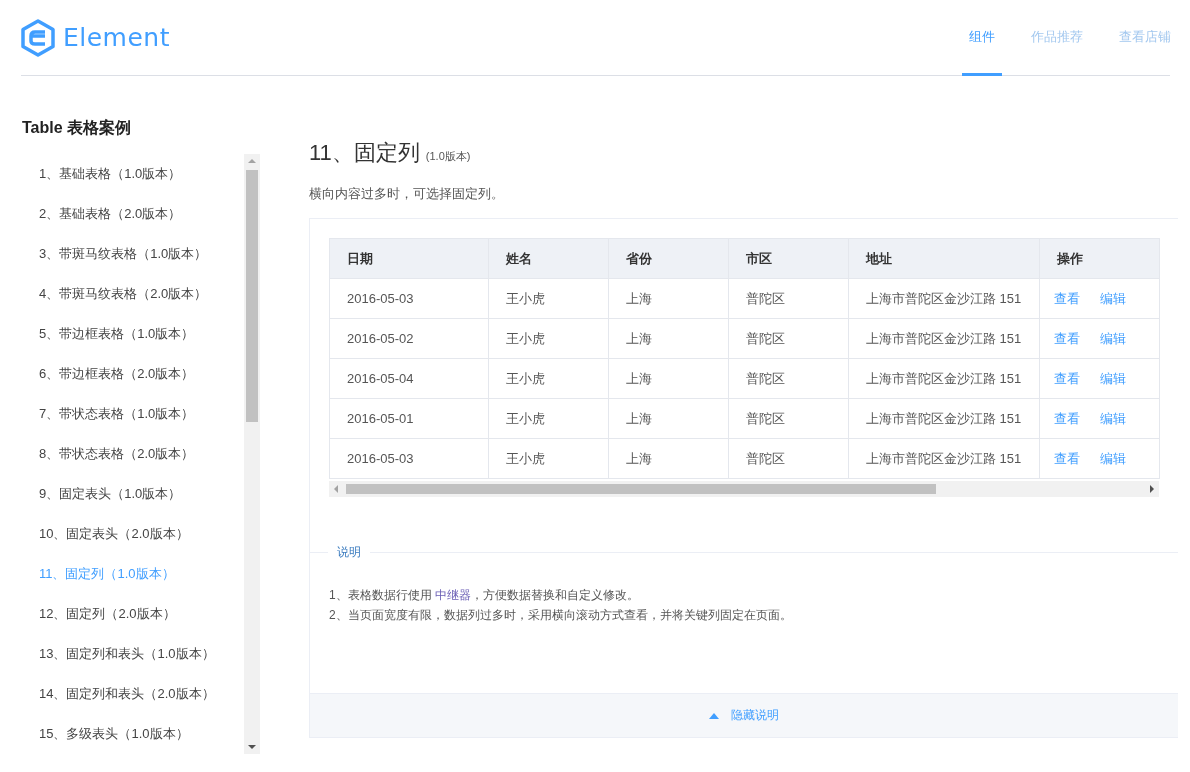  Describe the element at coordinates (407, 194) in the screenshot. I see `section-description: 横向内容过多时，可选择固定列。` at that location.